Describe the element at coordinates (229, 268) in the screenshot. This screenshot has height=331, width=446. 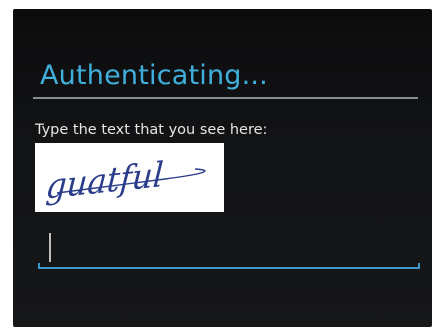
I see `input-underline` at that location.